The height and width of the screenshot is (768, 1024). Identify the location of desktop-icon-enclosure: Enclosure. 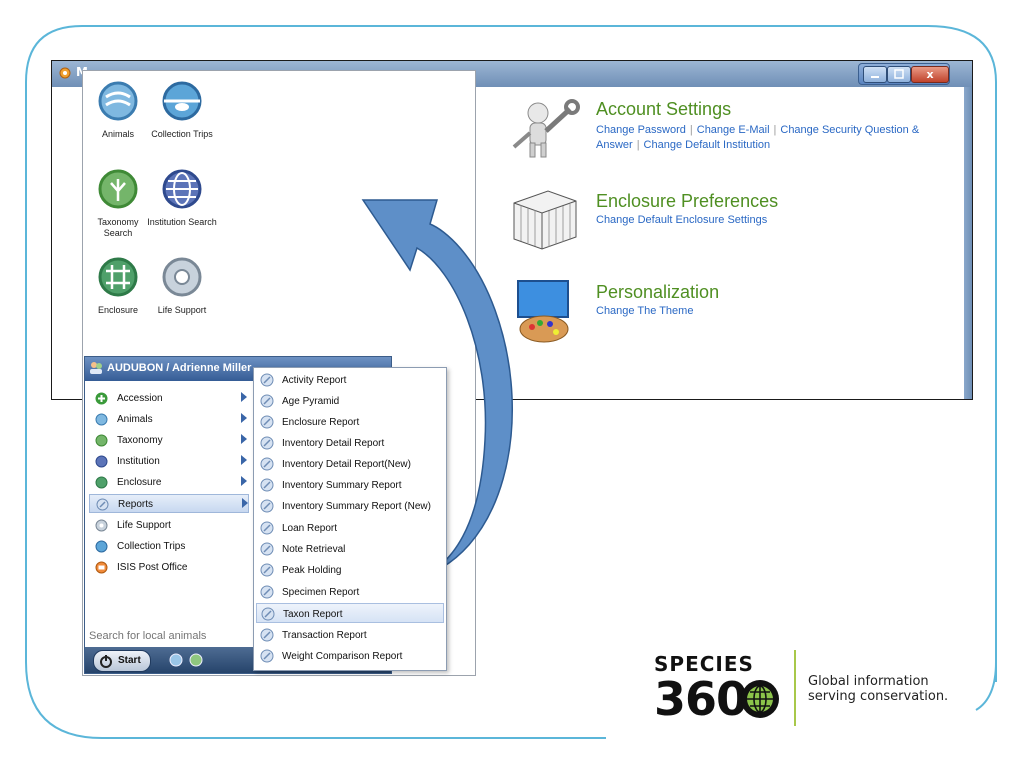
(118, 286).